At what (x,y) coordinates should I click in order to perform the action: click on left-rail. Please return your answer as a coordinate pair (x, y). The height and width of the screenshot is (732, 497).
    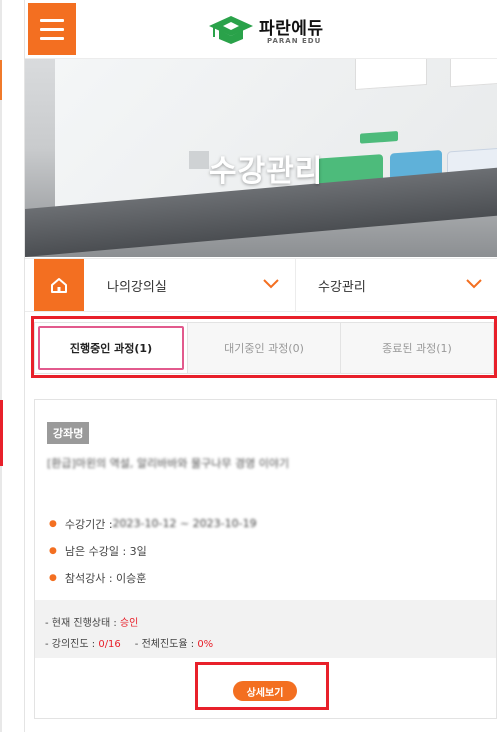
    Looking at the image, I should click on (1, 366).